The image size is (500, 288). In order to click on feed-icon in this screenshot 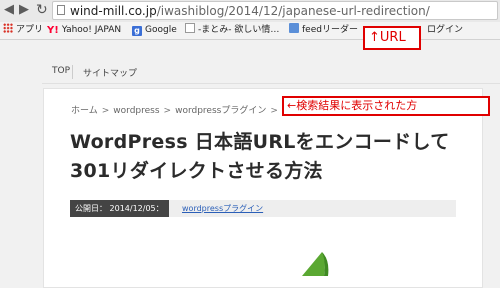, I will do `click(294, 28)`.